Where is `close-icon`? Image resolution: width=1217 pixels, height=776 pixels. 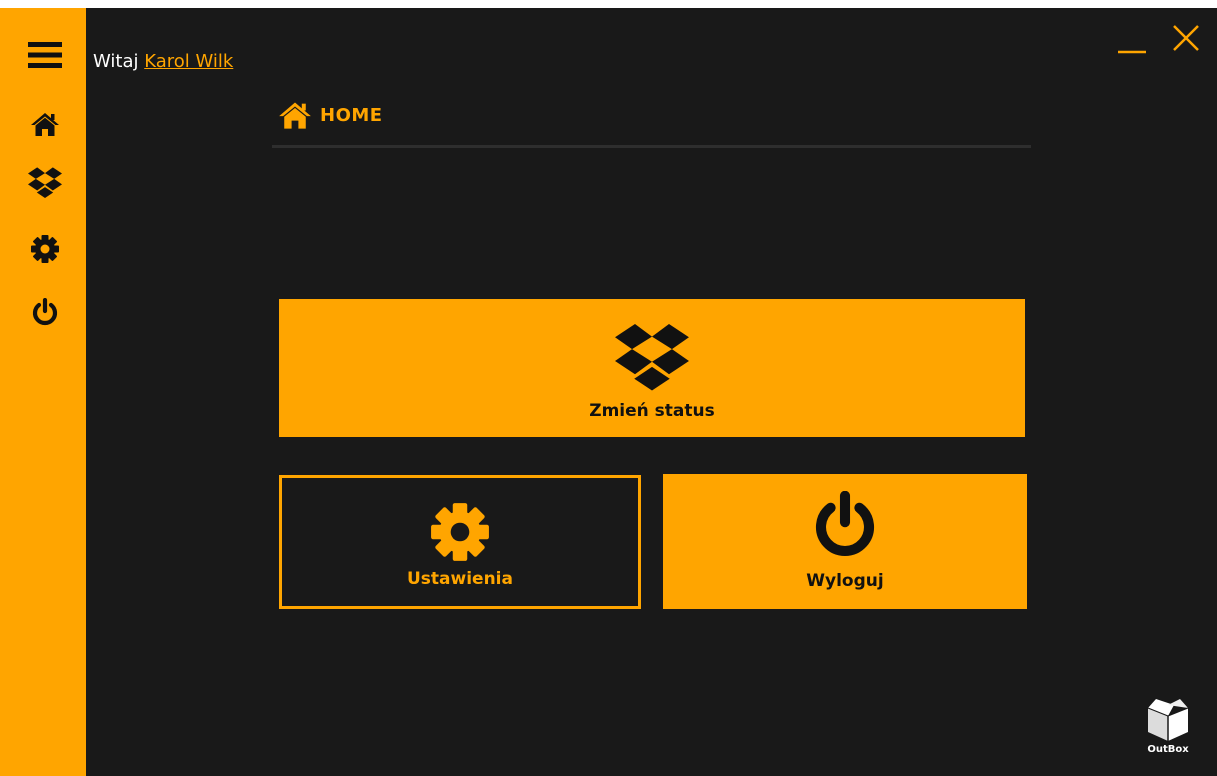 close-icon is located at coordinates (1186, 38).